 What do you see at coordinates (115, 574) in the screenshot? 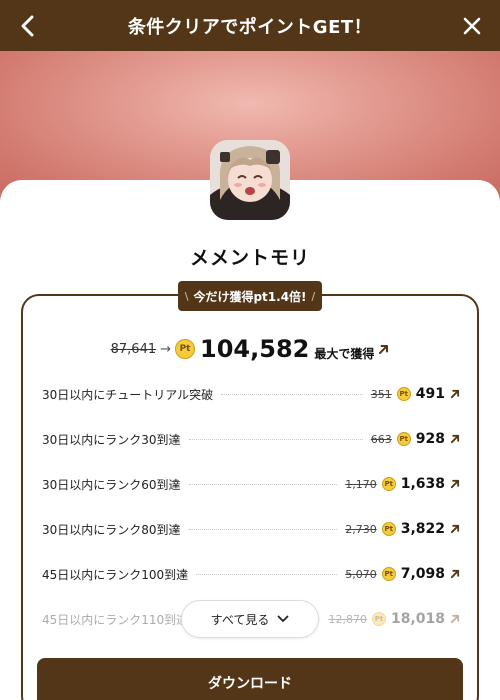
I see `condition-label: 45日以内にランク100到達` at bounding box center [115, 574].